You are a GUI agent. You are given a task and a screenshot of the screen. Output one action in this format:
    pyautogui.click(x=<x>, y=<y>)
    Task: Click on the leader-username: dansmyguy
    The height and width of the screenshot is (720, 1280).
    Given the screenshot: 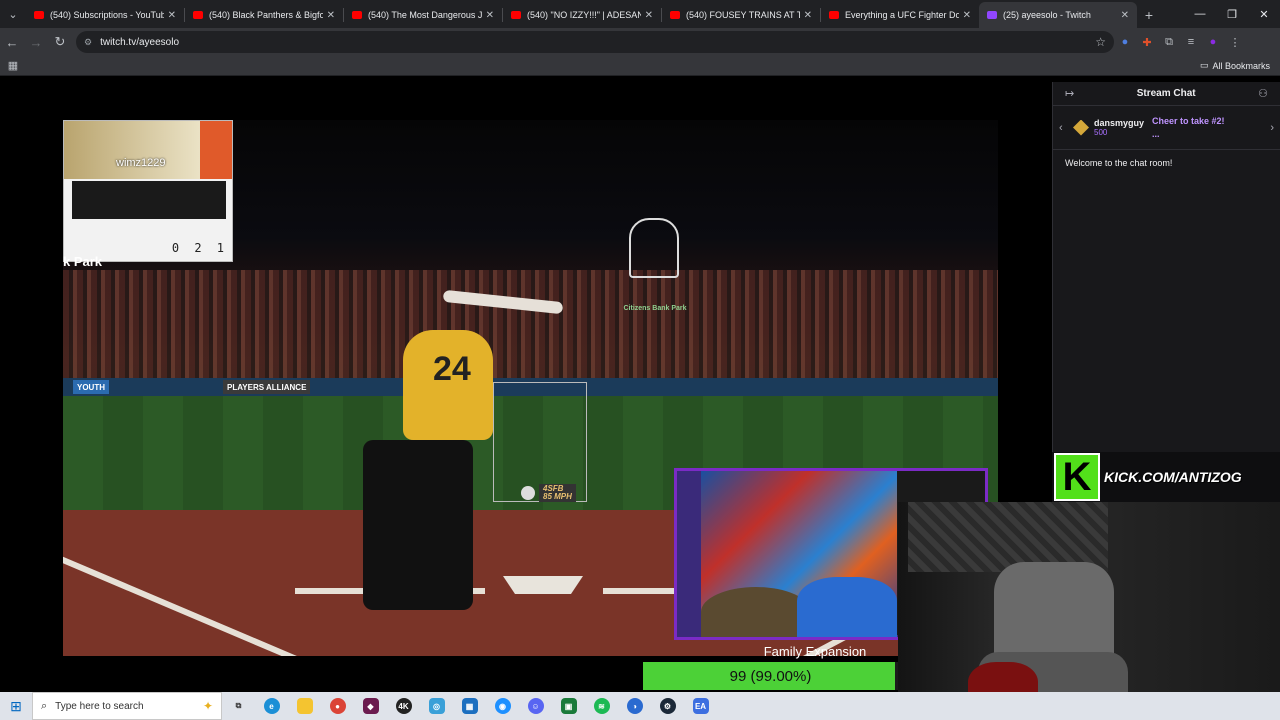 What is the action you would take?
    pyautogui.click(x=1119, y=123)
    